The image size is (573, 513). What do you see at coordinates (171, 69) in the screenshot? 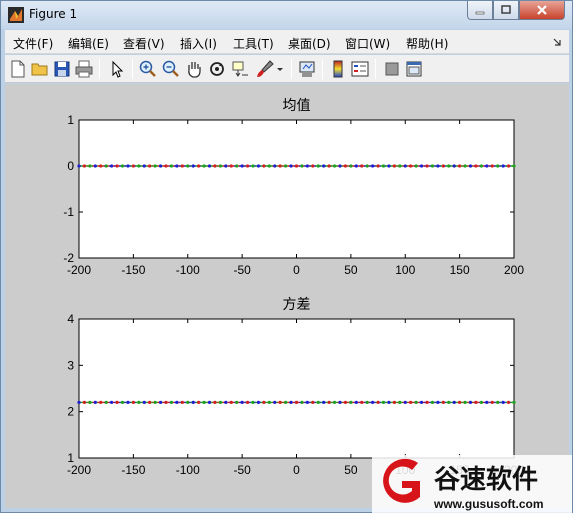
I see `zoom-out-icon` at bounding box center [171, 69].